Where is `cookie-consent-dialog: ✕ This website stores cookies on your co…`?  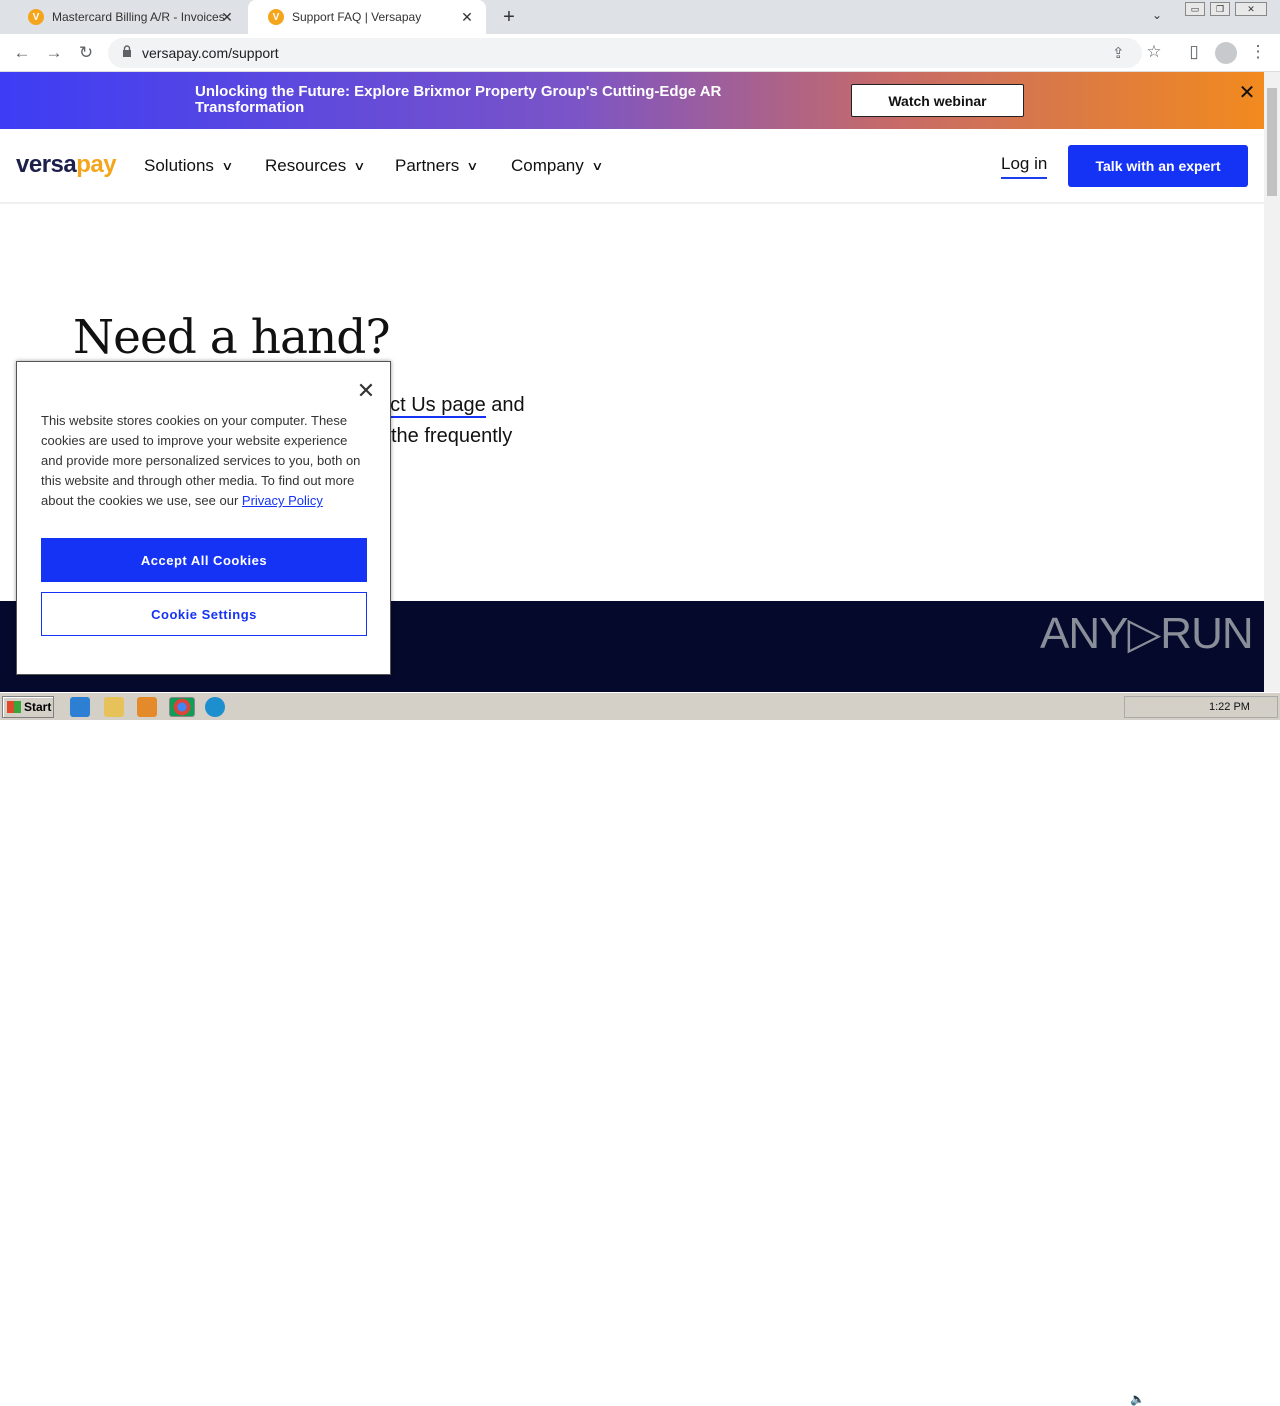 cookie-consent-dialog: ✕ This website stores cookies on your co… is located at coordinates (203, 518).